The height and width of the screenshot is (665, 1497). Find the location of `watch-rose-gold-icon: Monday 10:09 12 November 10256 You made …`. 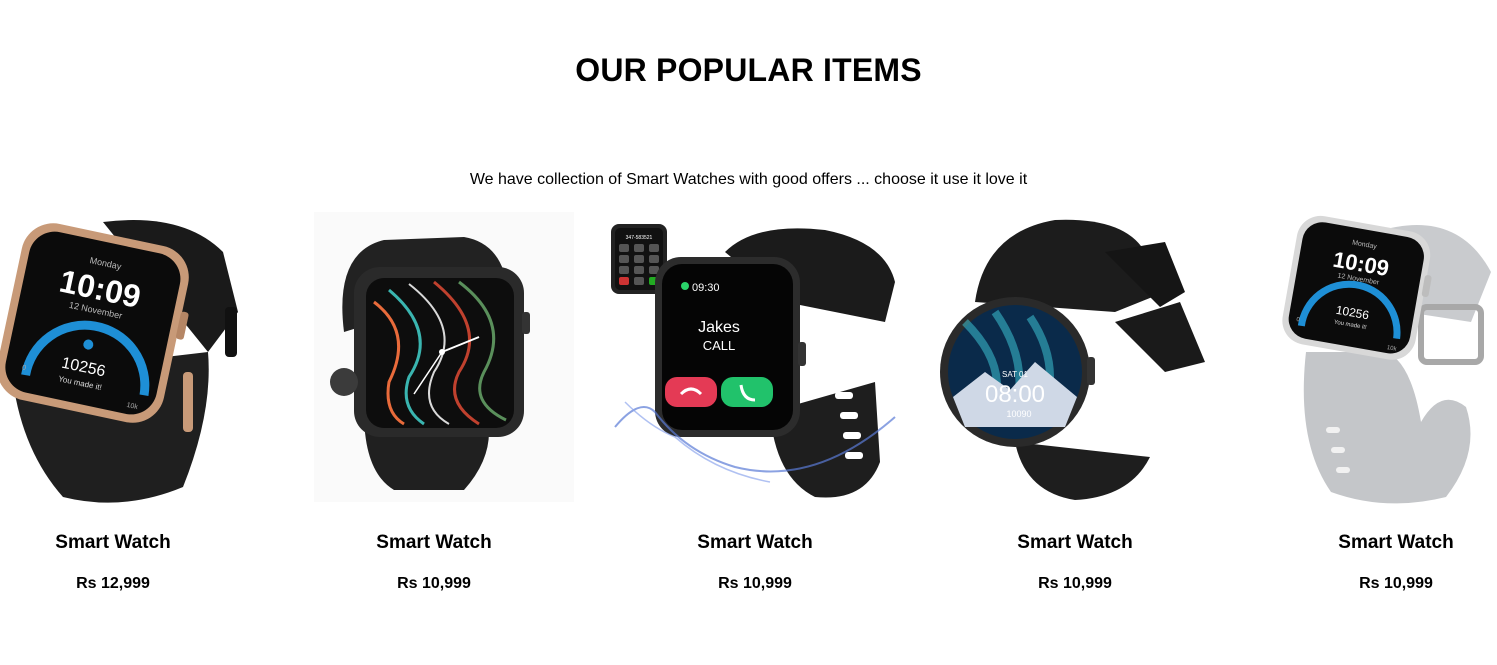

watch-rose-gold-icon: Monday 10:09 12 November 10256 You made … is located at coordinates (136, 359).